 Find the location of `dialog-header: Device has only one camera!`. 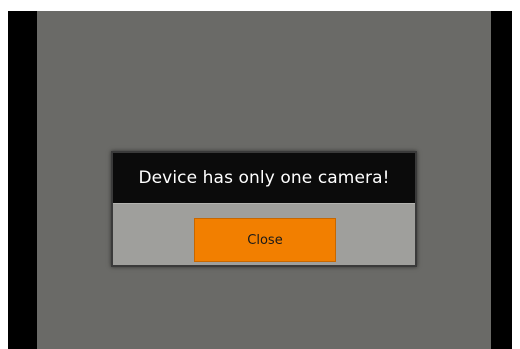

dialog-header: Device has only one camera! is located at coordinates (264, 178).